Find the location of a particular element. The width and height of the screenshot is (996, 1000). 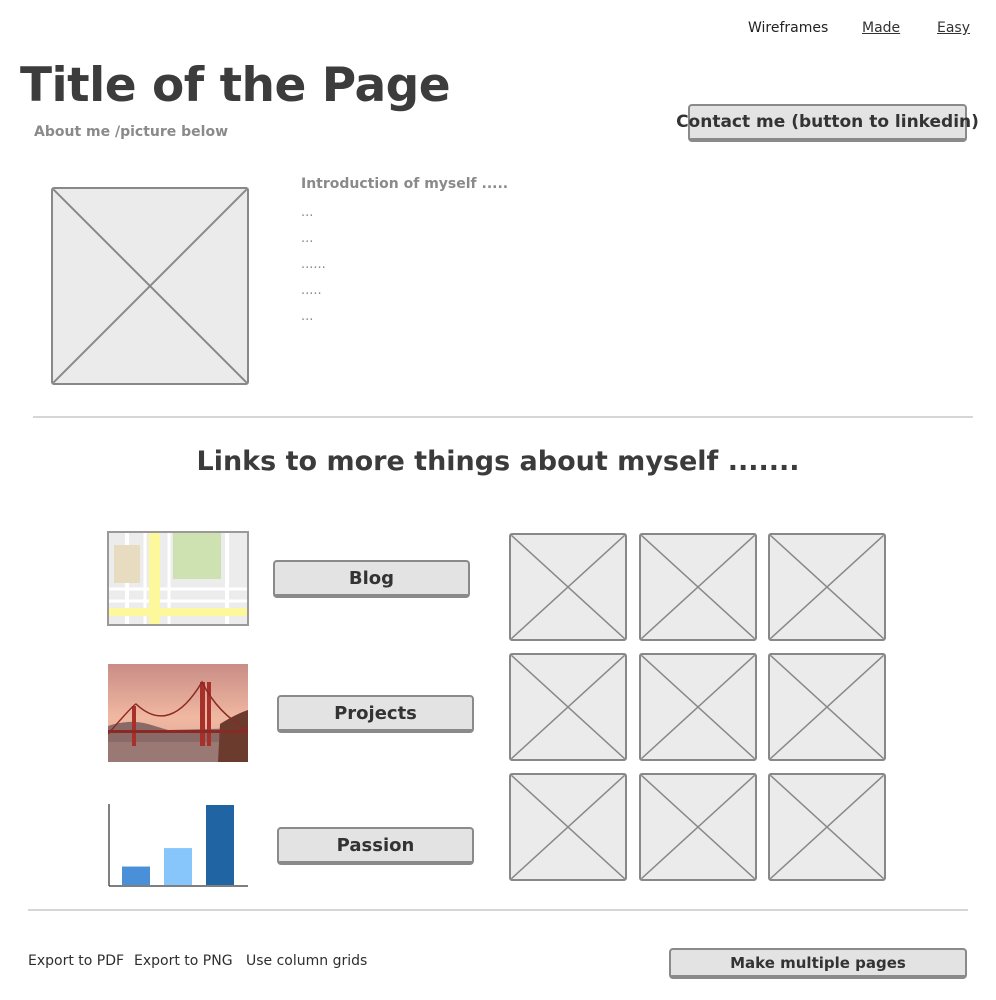

export-png-link: Export to PNG is located at coordinates (183, 961).